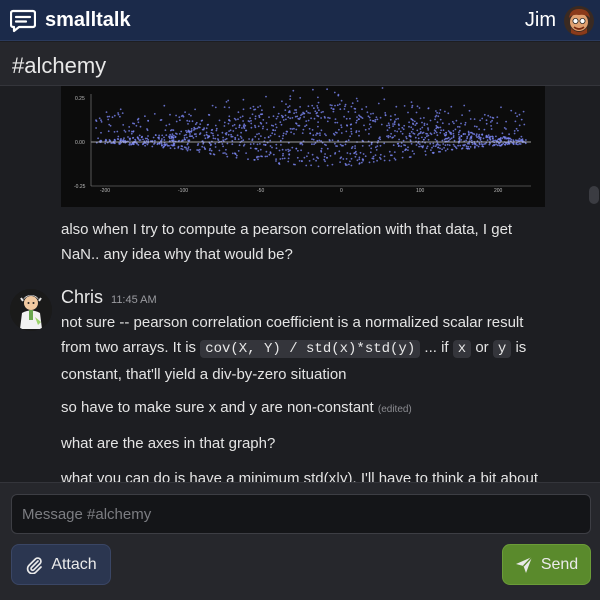  I want to click on scrollbar-thumb, so click(594, 195).